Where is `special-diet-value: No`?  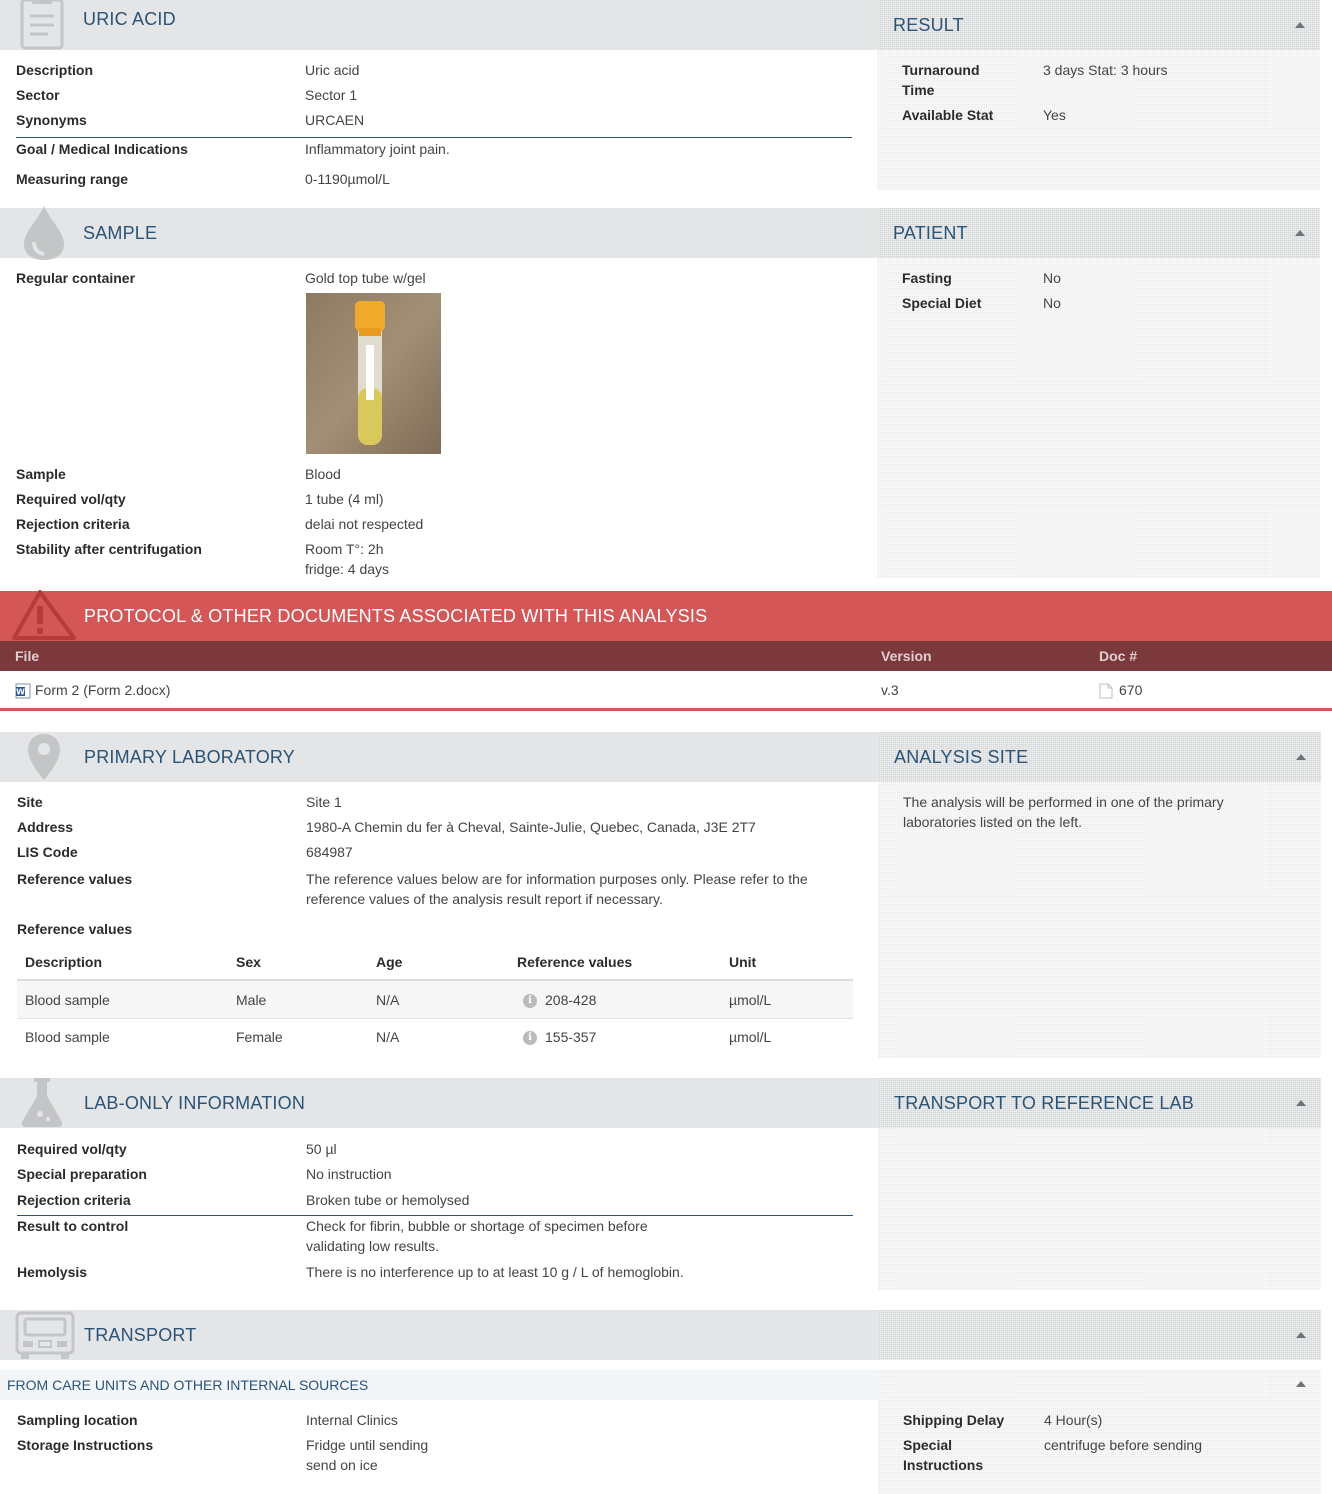
special-diet-value: No is located at coordinates (1052, 303).